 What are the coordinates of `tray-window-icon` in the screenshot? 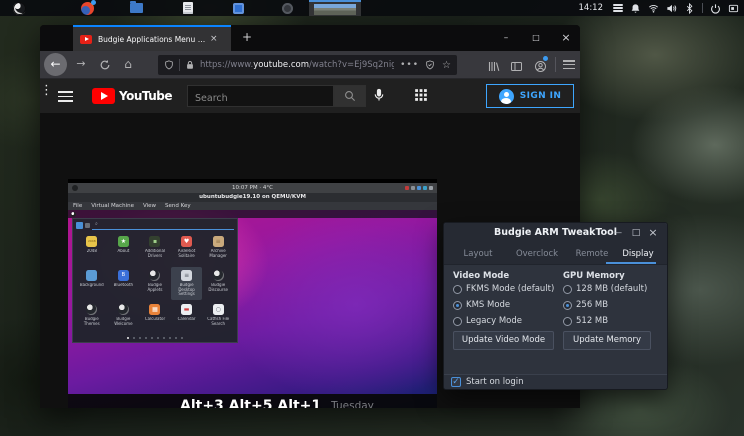 It's located at (733, 8).